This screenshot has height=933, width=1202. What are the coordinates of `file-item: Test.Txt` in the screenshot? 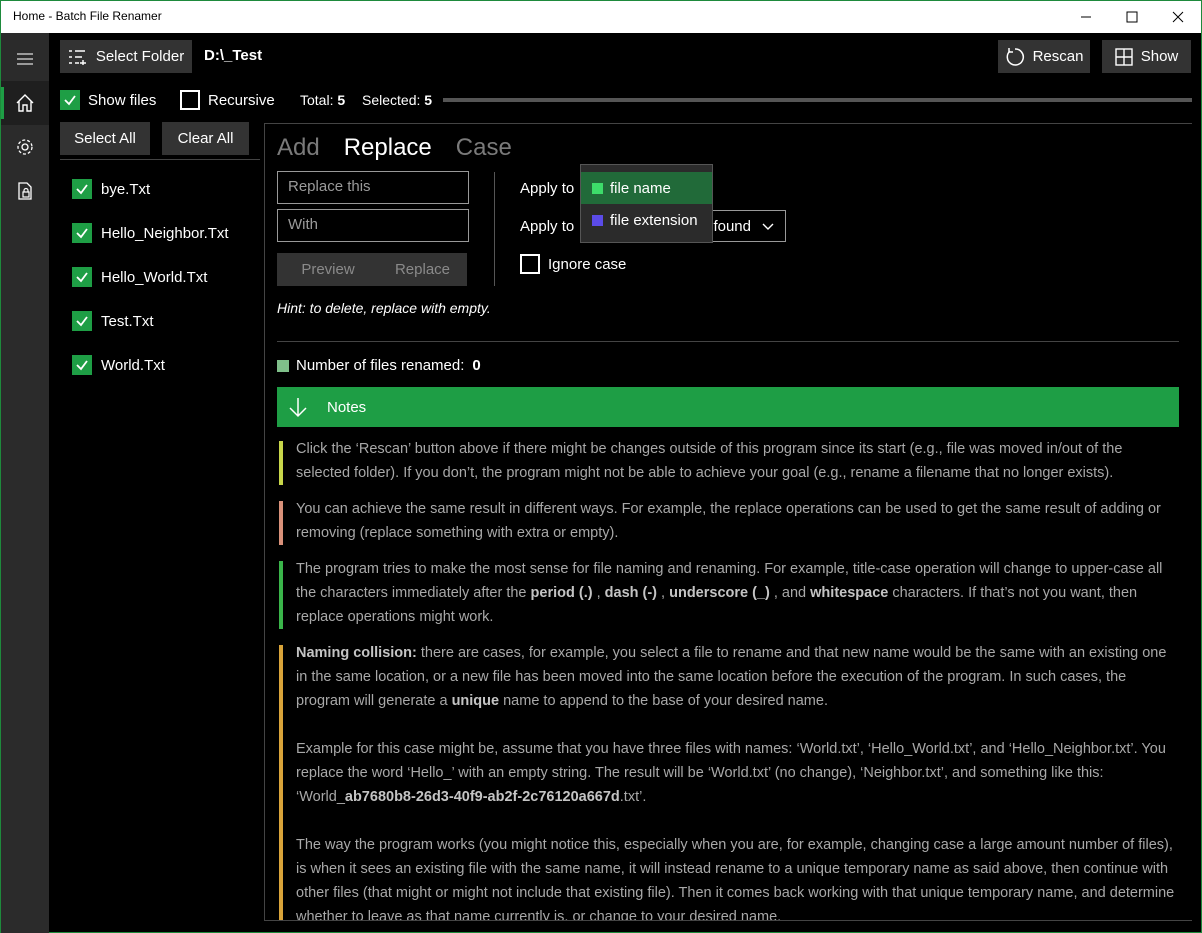 It's located at (113, 321).